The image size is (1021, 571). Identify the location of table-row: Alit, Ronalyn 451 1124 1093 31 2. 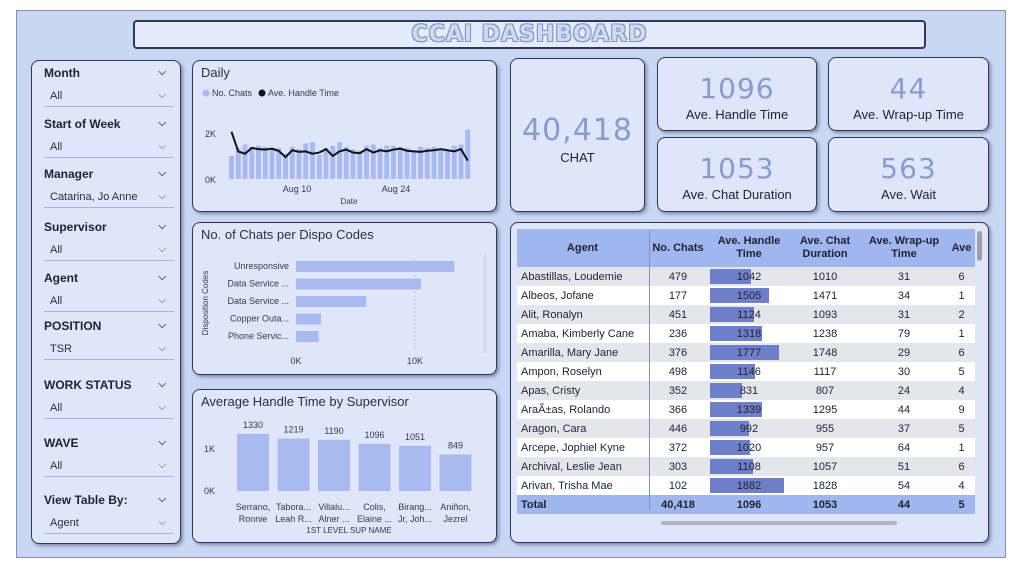
(746, 314).